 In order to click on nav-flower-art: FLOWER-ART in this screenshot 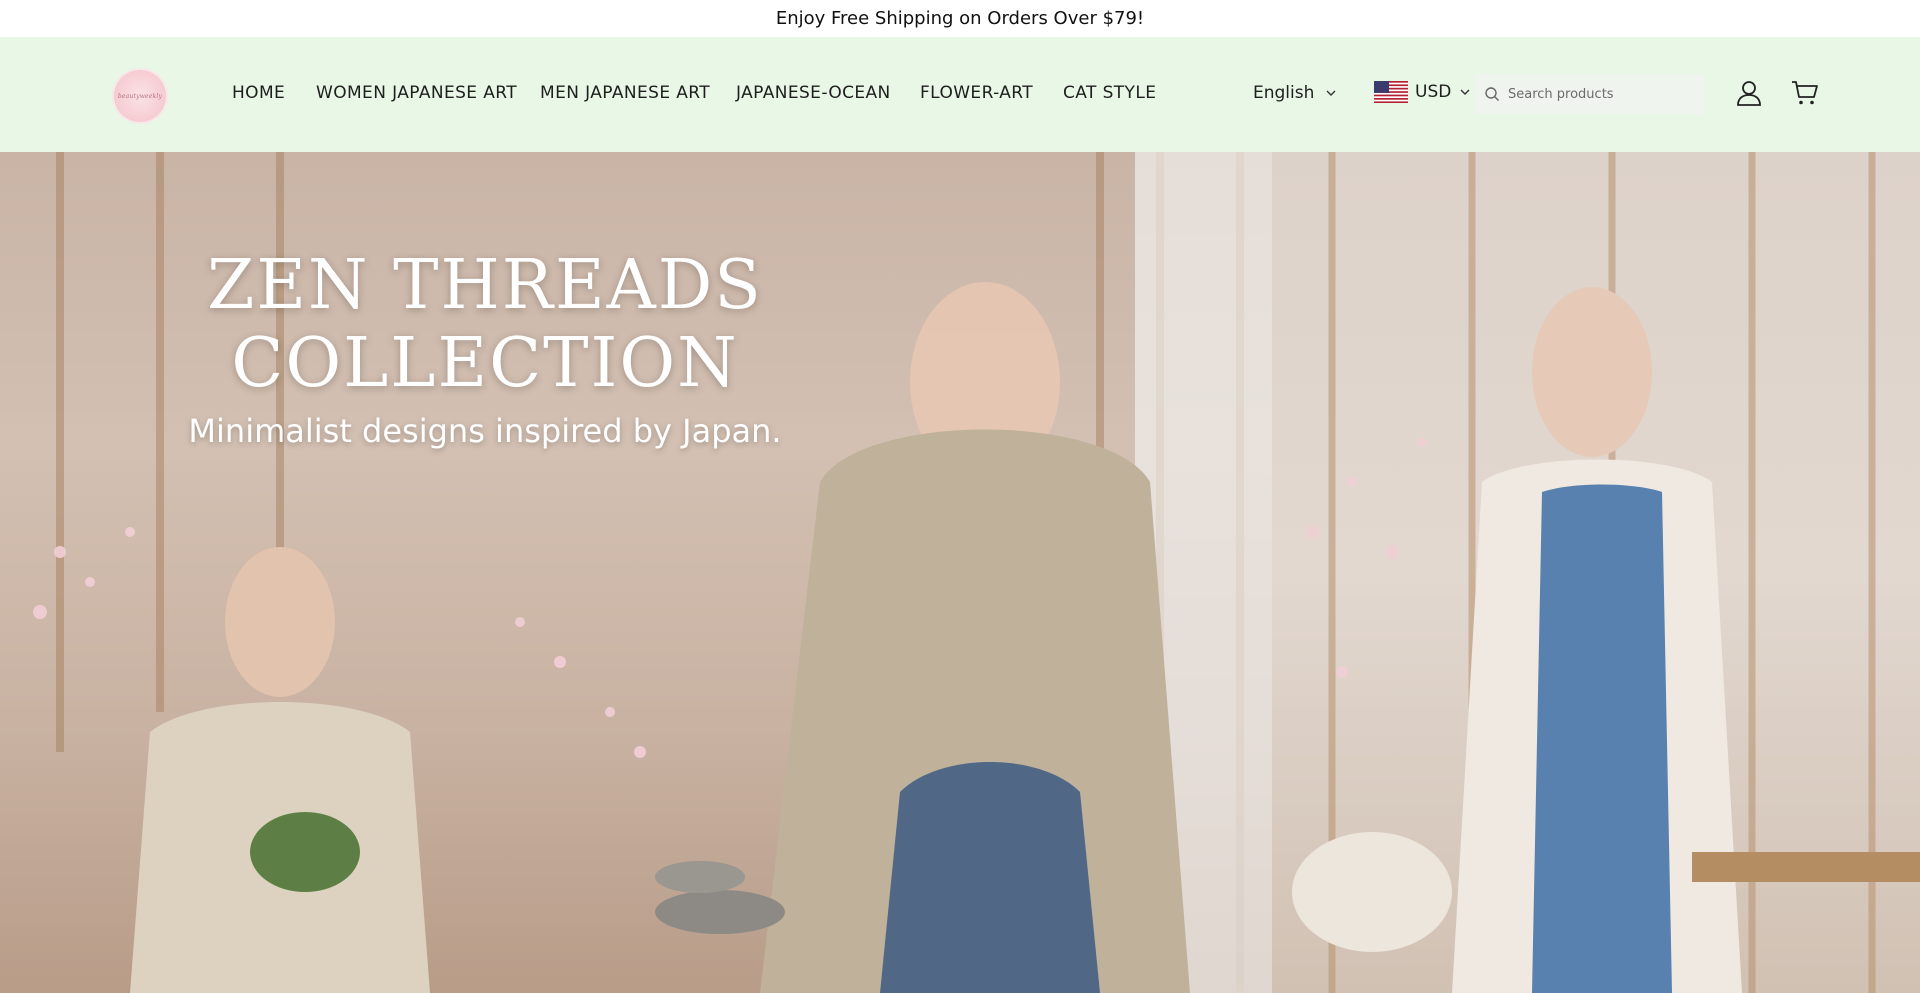, I will do `click(976, 93)`.